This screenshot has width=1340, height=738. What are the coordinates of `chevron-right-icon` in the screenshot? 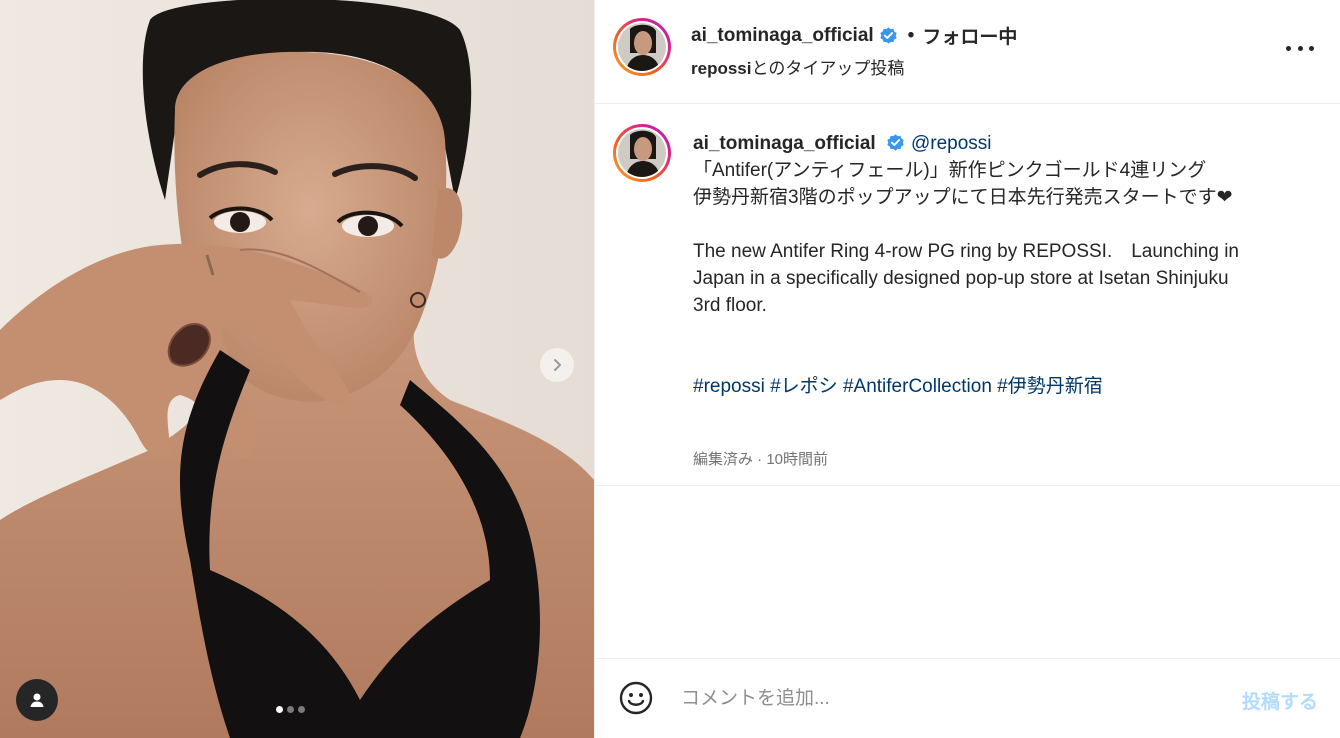 It's located at (557, 365).